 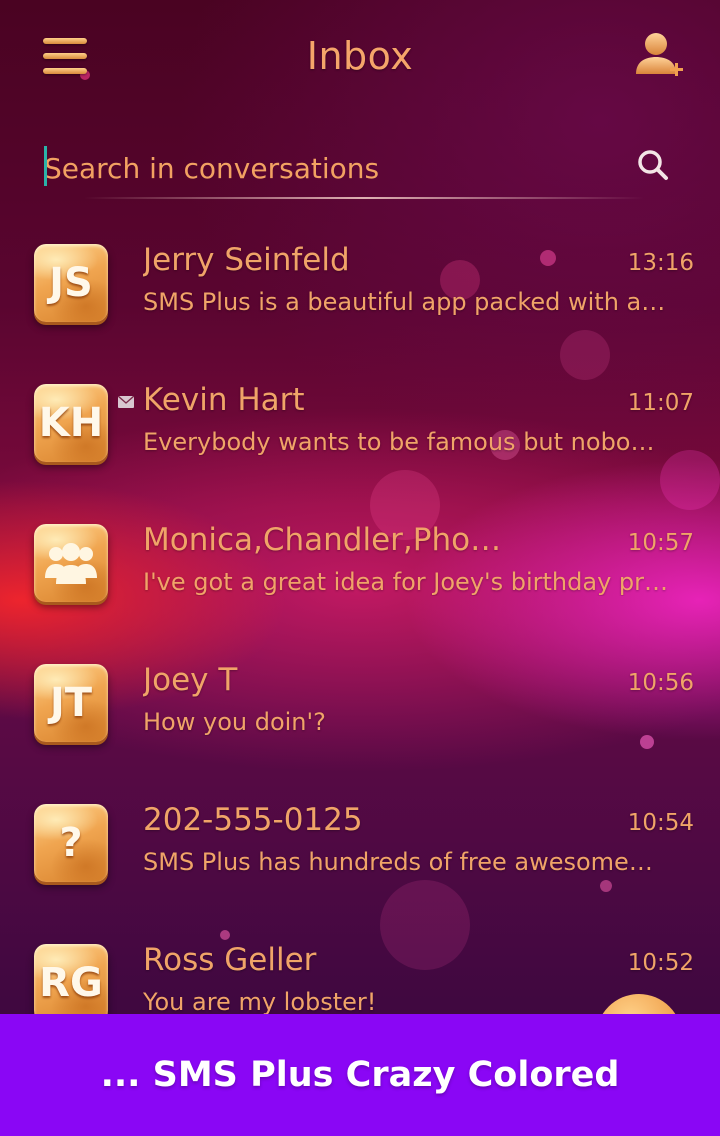 I want to click on message-time: 10:56, so click(x=660, y=683).